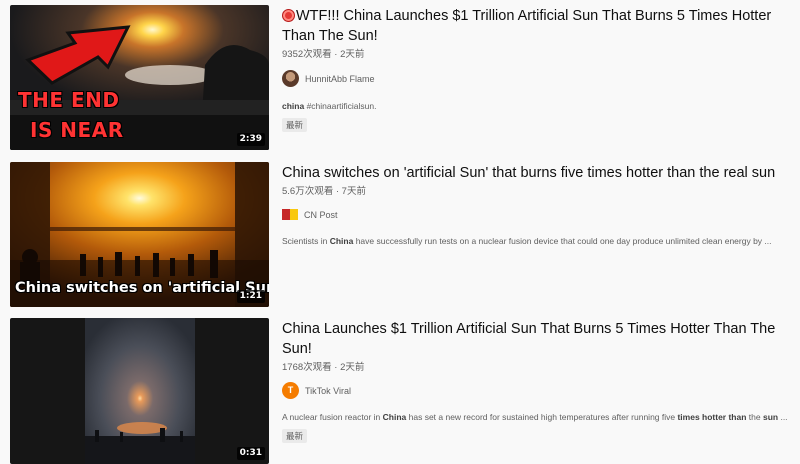  I want to click on channel-row: T TikTok Viral, so click(536, 390).